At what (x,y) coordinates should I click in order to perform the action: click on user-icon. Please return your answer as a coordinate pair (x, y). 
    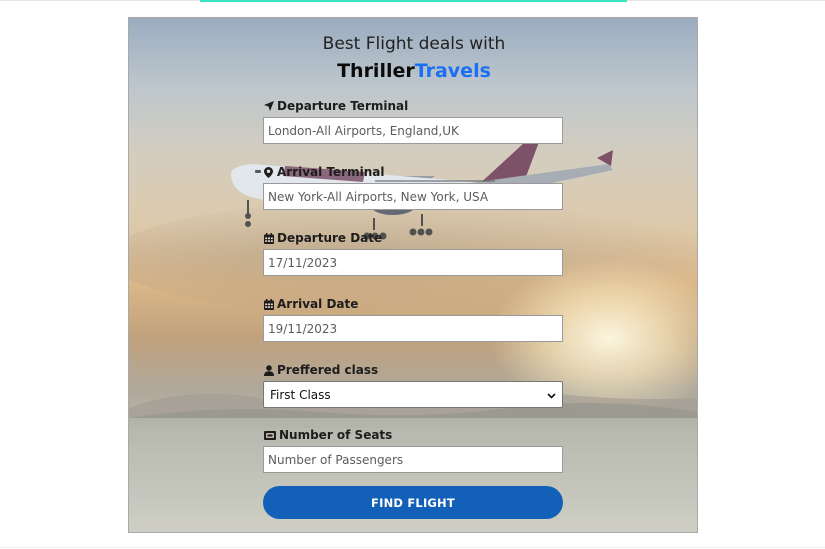
    Looking at the image, I should click on (268, 370).